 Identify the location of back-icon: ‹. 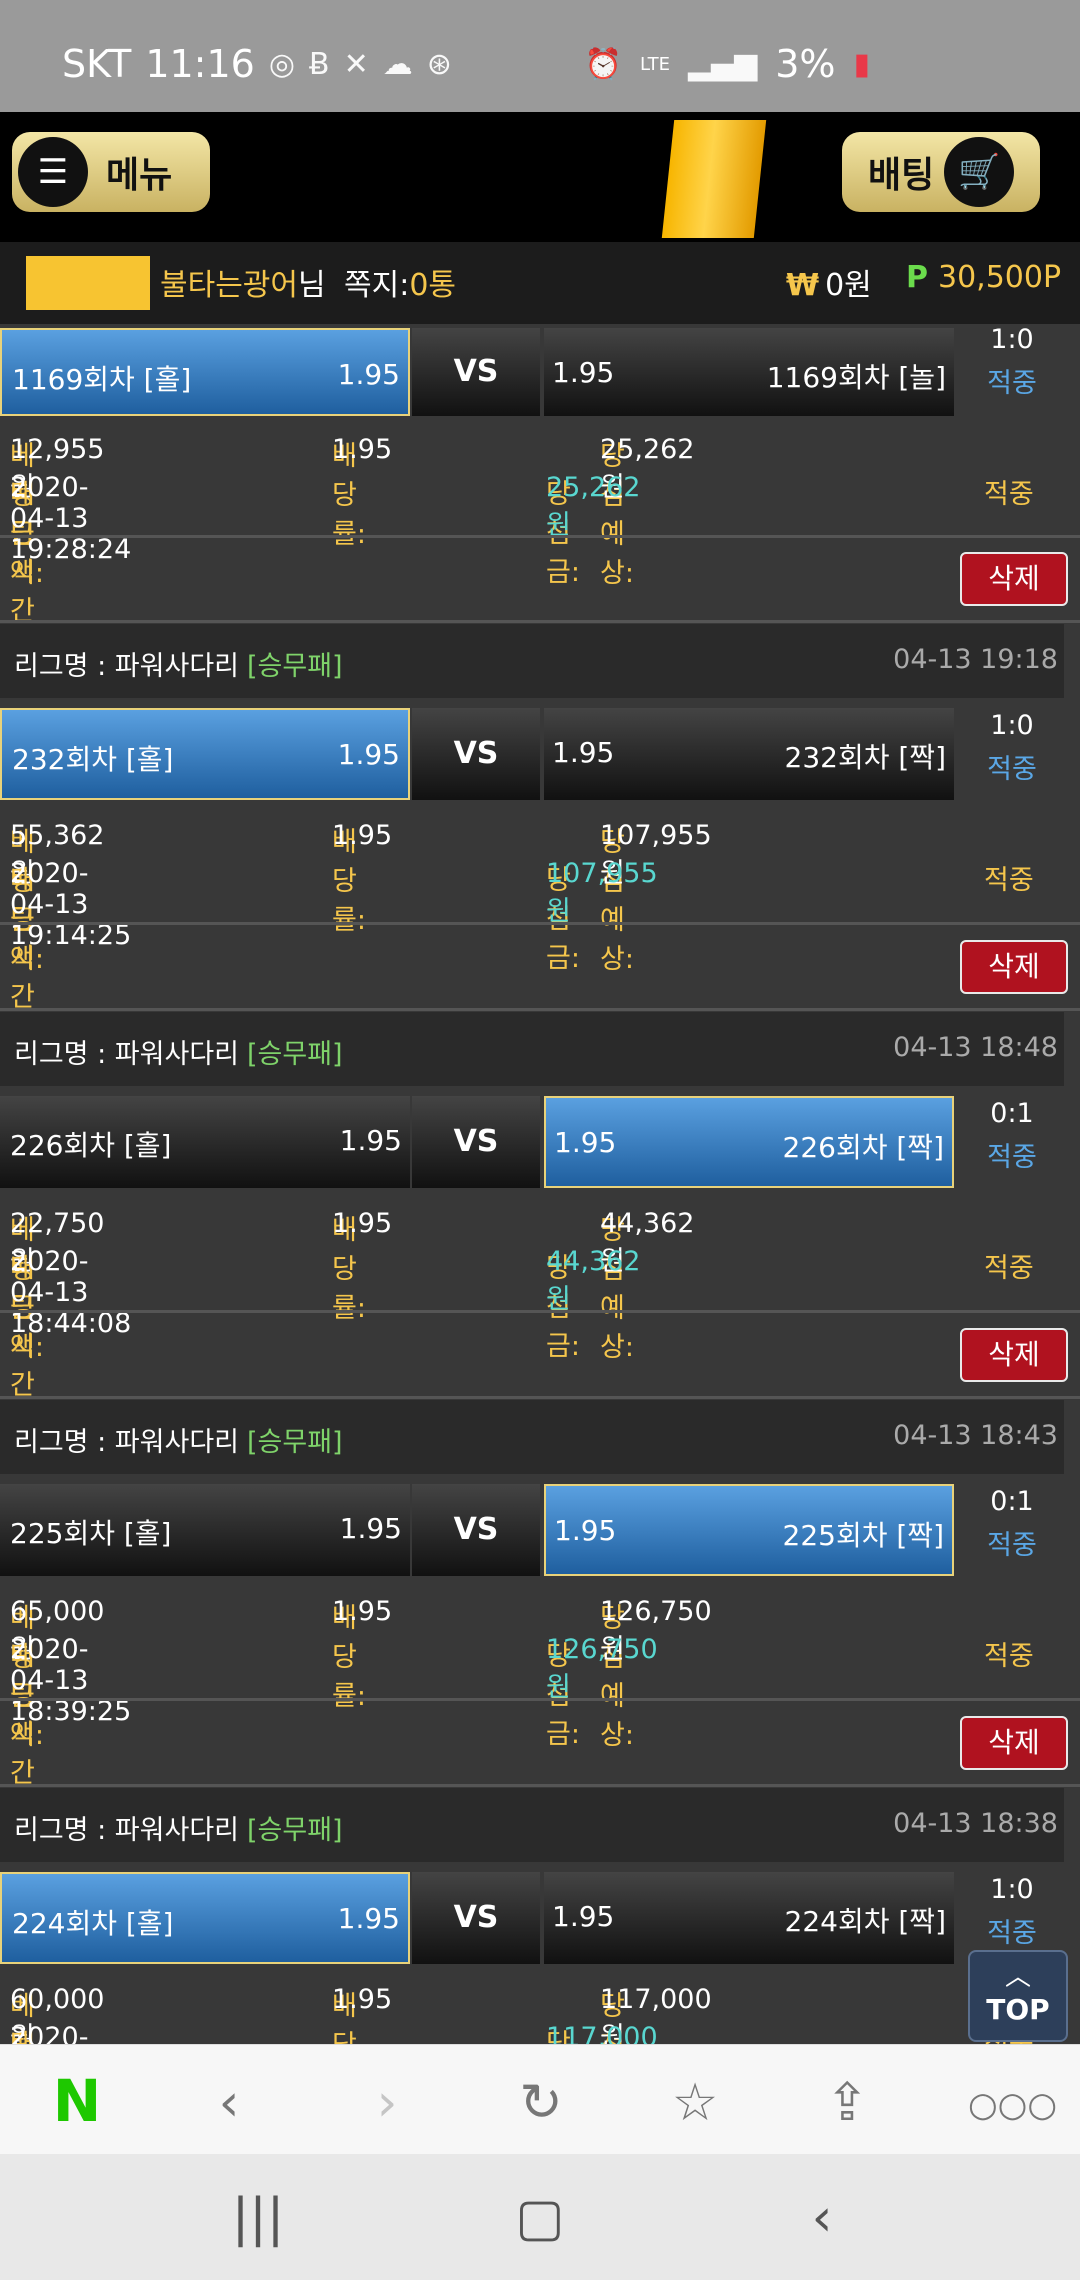
(229, 2103).